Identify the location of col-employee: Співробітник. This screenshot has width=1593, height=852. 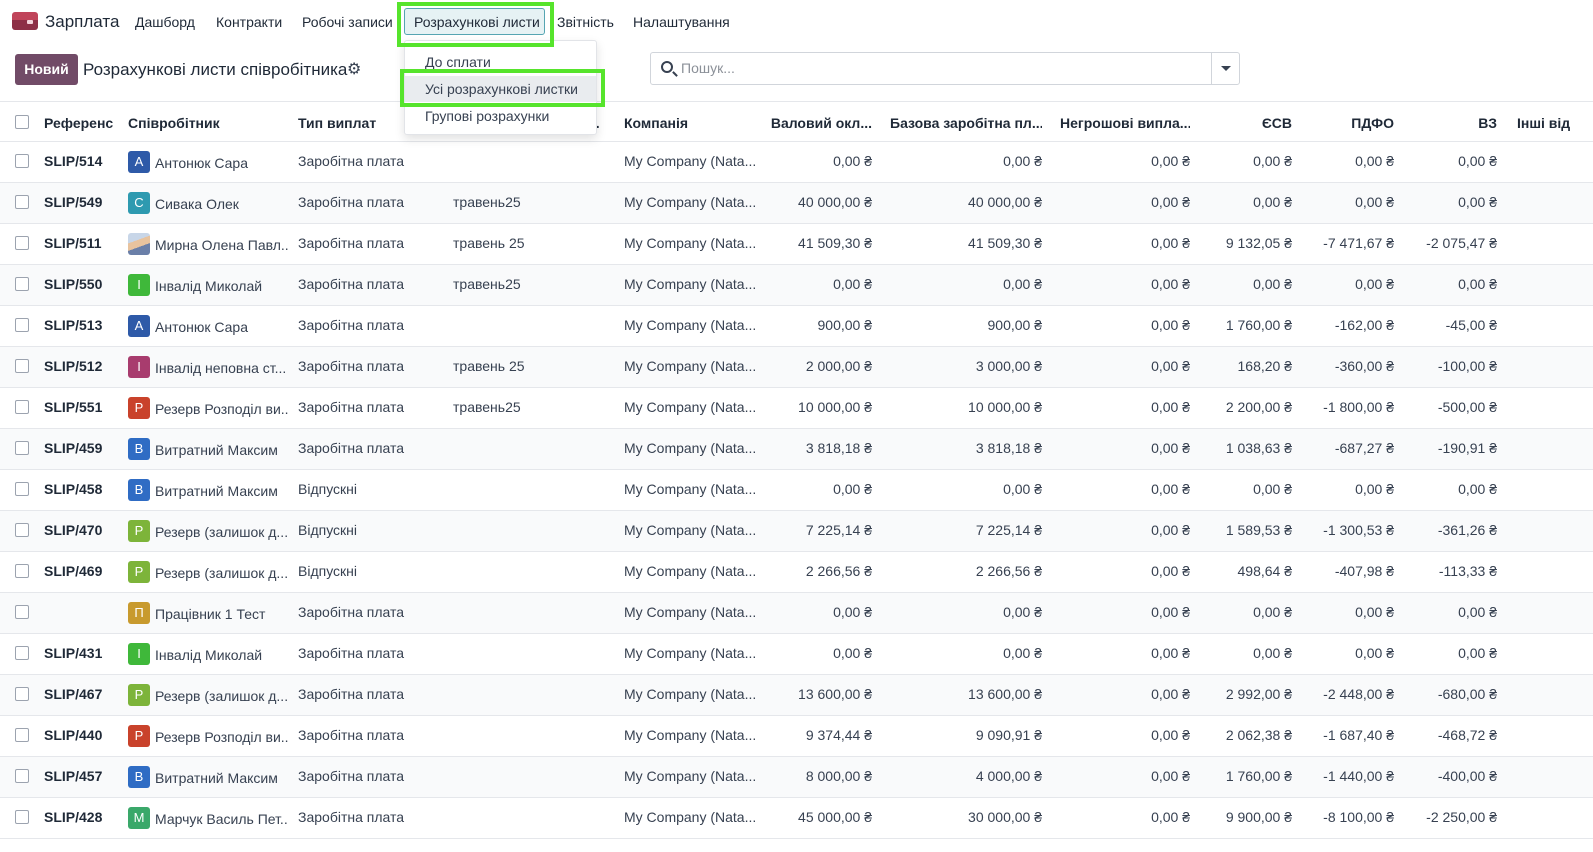
(208, 123).